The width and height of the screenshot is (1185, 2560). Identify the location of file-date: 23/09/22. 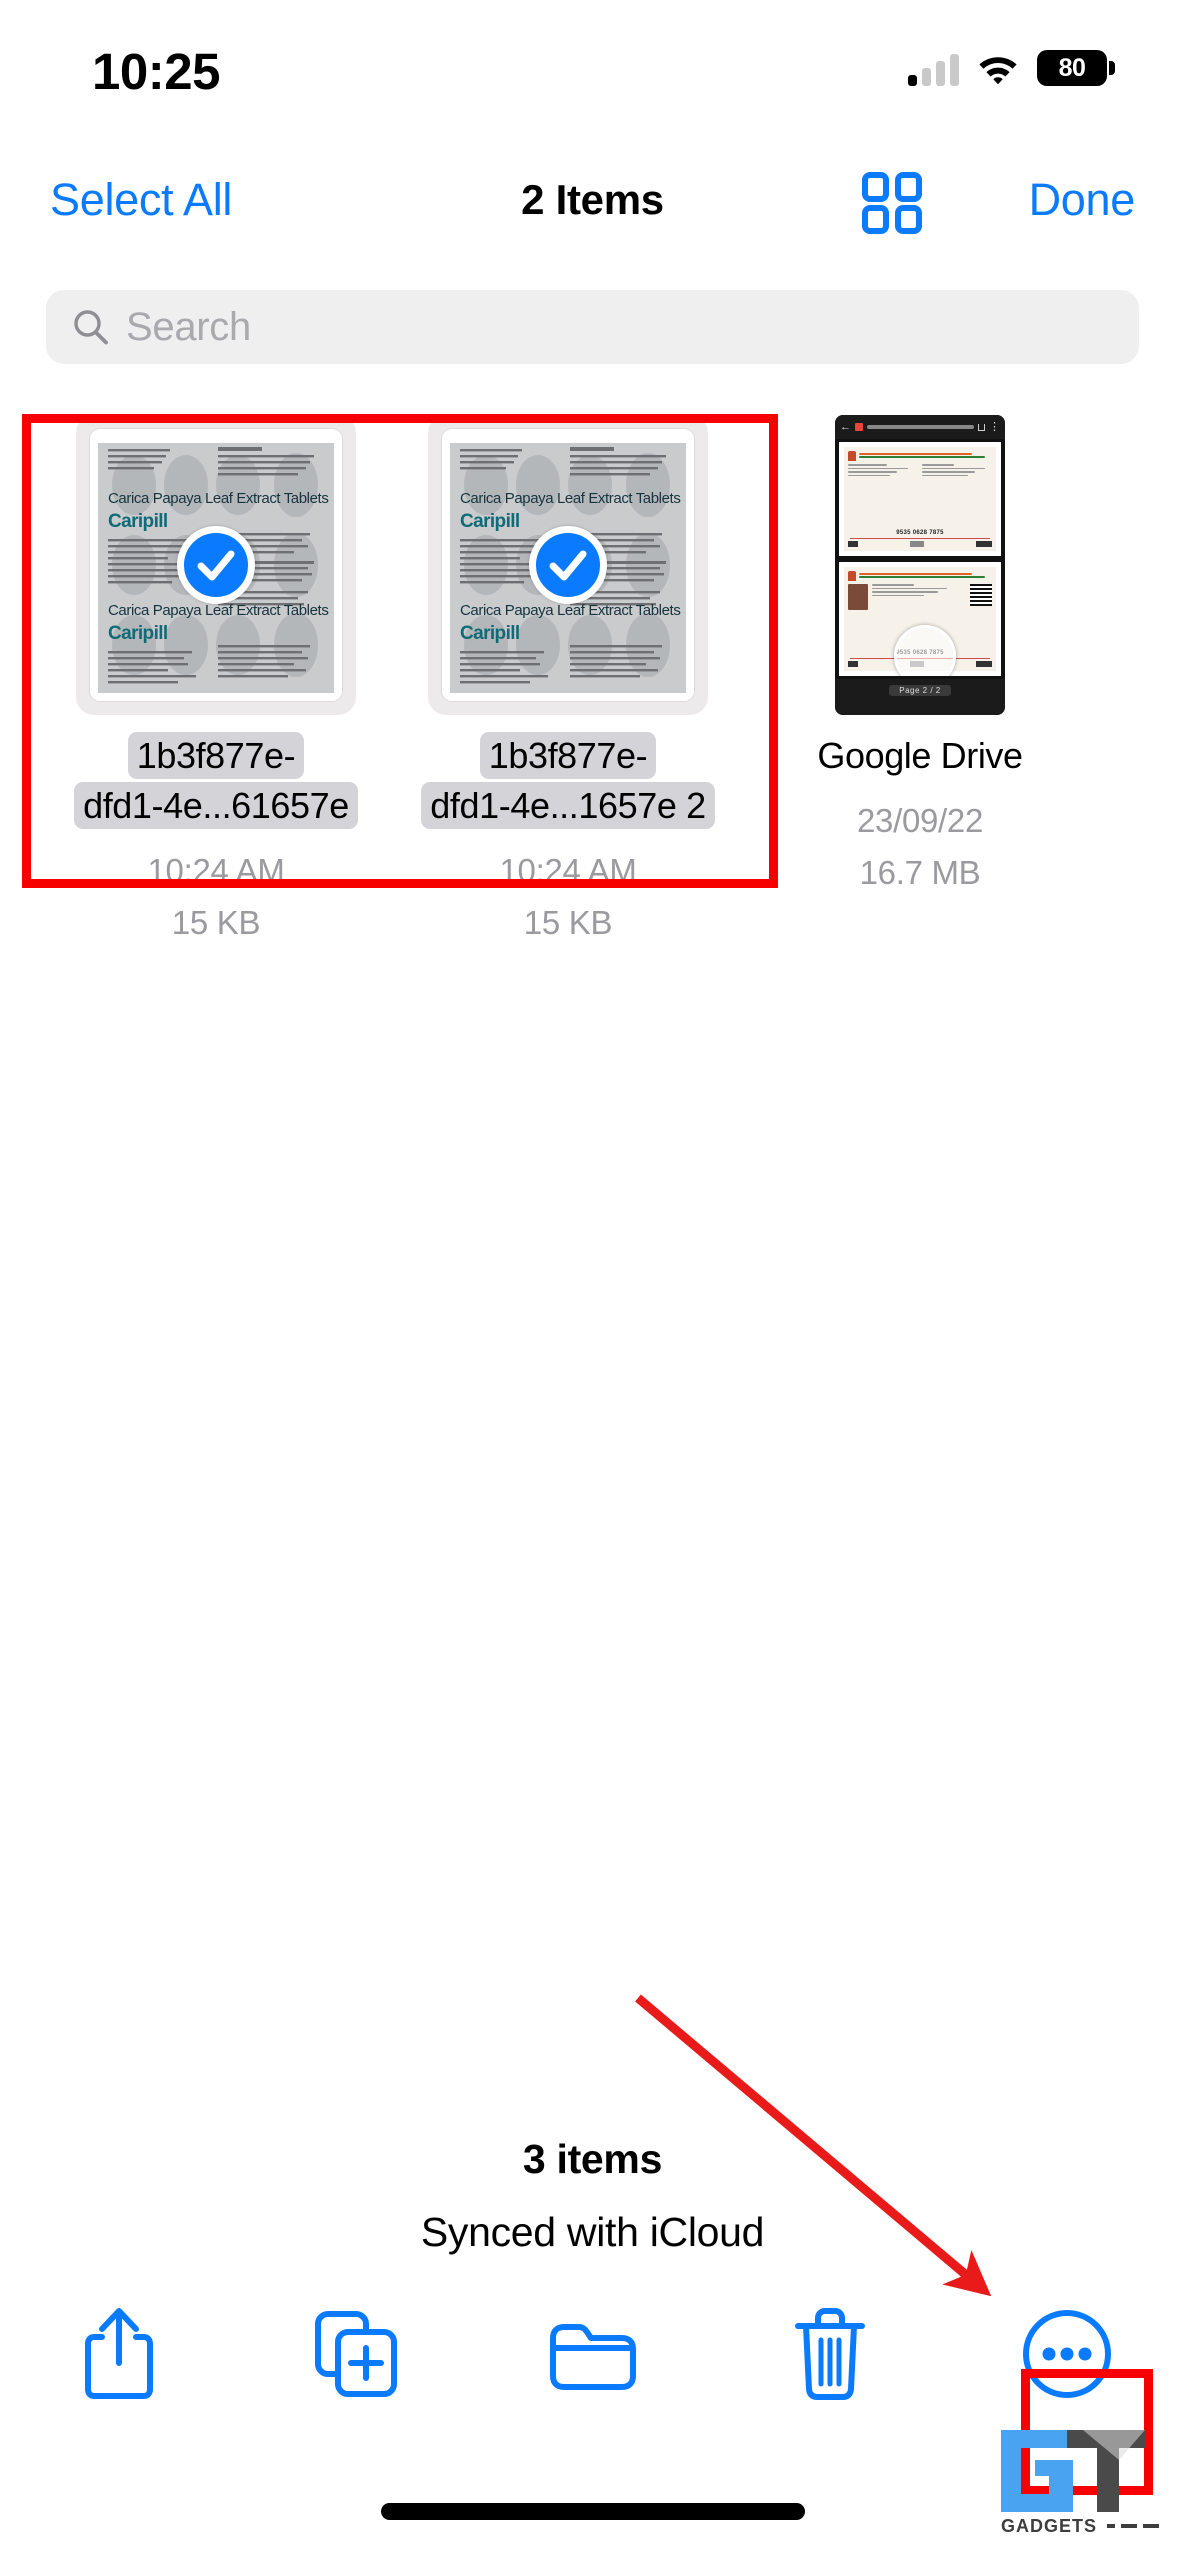
(920, 820).